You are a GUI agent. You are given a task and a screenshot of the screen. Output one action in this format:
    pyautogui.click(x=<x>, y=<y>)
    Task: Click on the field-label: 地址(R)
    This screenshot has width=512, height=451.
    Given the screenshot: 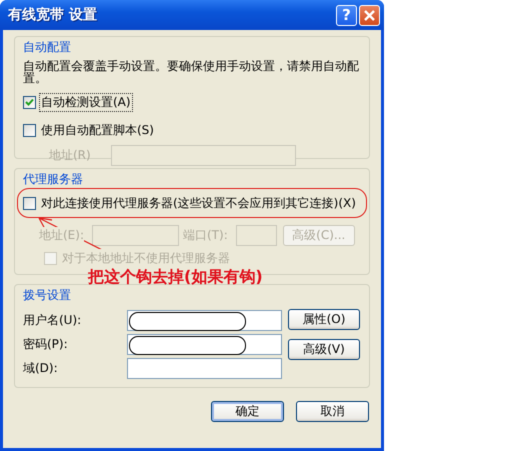 What is the action you would take?
    pyautogui.click(x=70, y=155)
    